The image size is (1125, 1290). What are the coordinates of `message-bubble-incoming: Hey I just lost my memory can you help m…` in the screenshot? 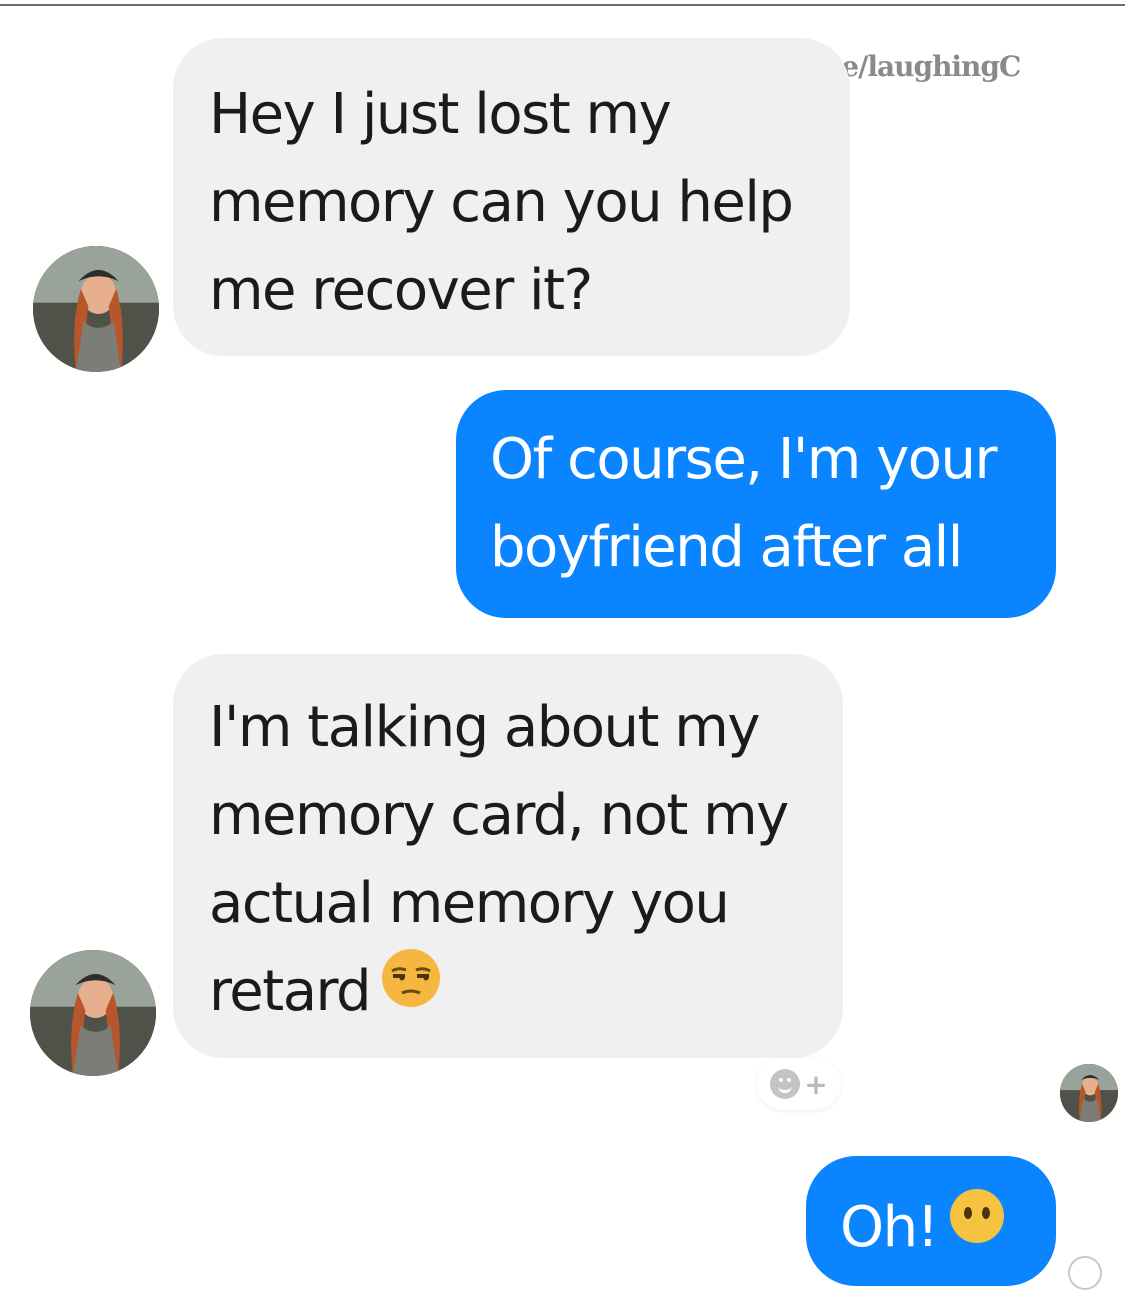 It's located at (511, 197).